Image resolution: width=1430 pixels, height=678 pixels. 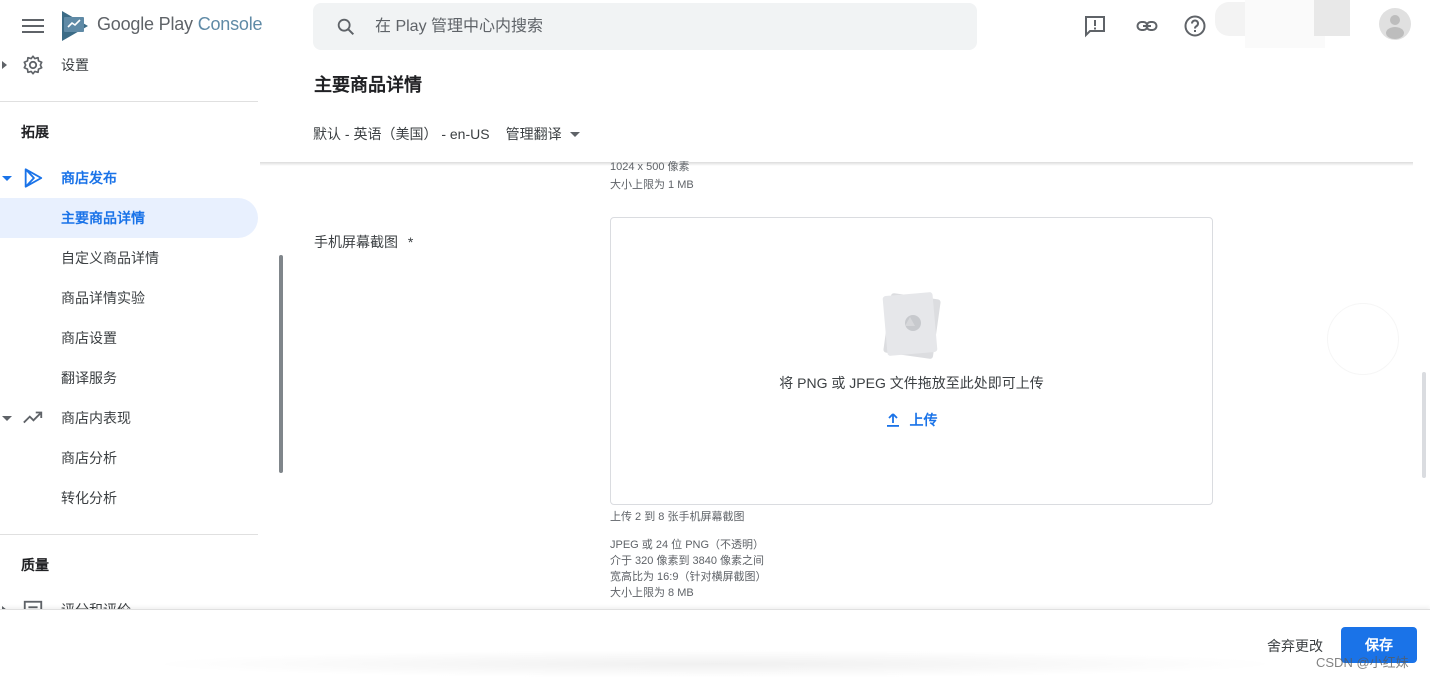 I want to click on sidebar-item-ratings-reviews: 评分和评价, so click(x=129, y=600).